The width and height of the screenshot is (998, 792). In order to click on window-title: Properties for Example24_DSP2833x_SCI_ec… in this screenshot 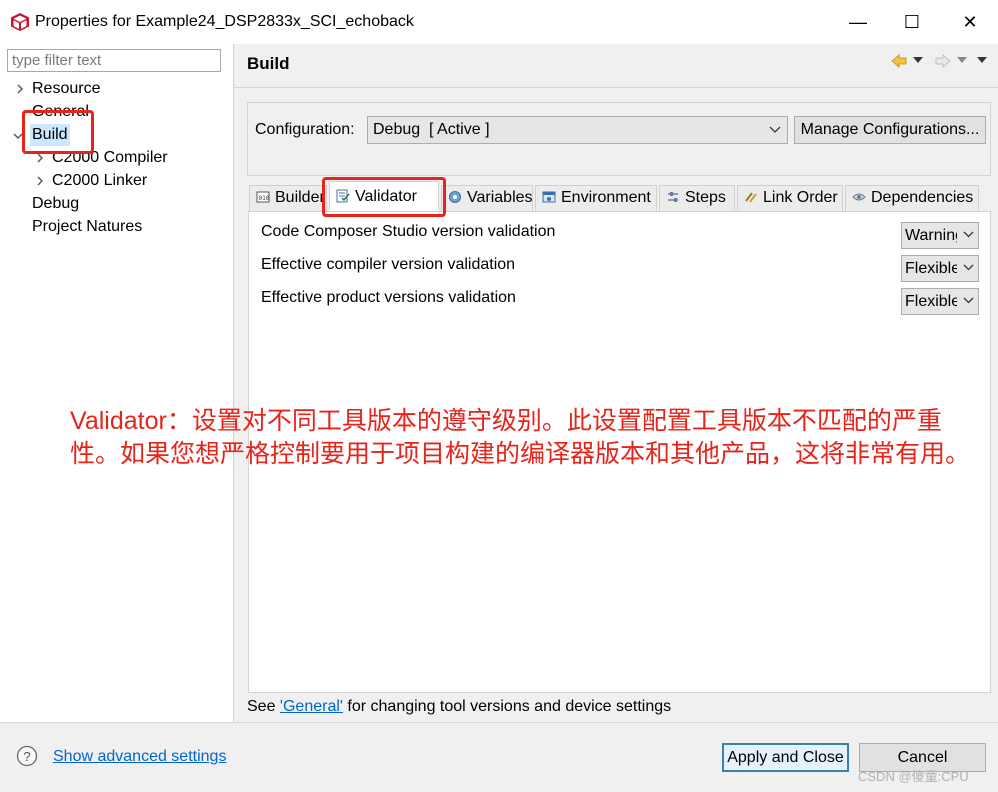, I will do `click(224, 21)`.